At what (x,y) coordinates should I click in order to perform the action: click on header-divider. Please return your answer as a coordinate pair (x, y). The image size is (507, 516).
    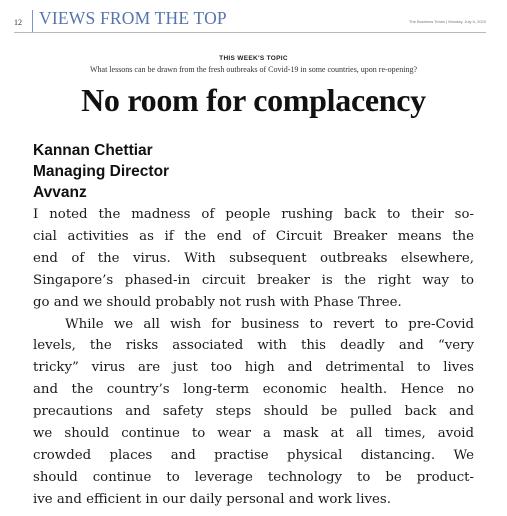
    Looking at the image, I should click on (32, 21).